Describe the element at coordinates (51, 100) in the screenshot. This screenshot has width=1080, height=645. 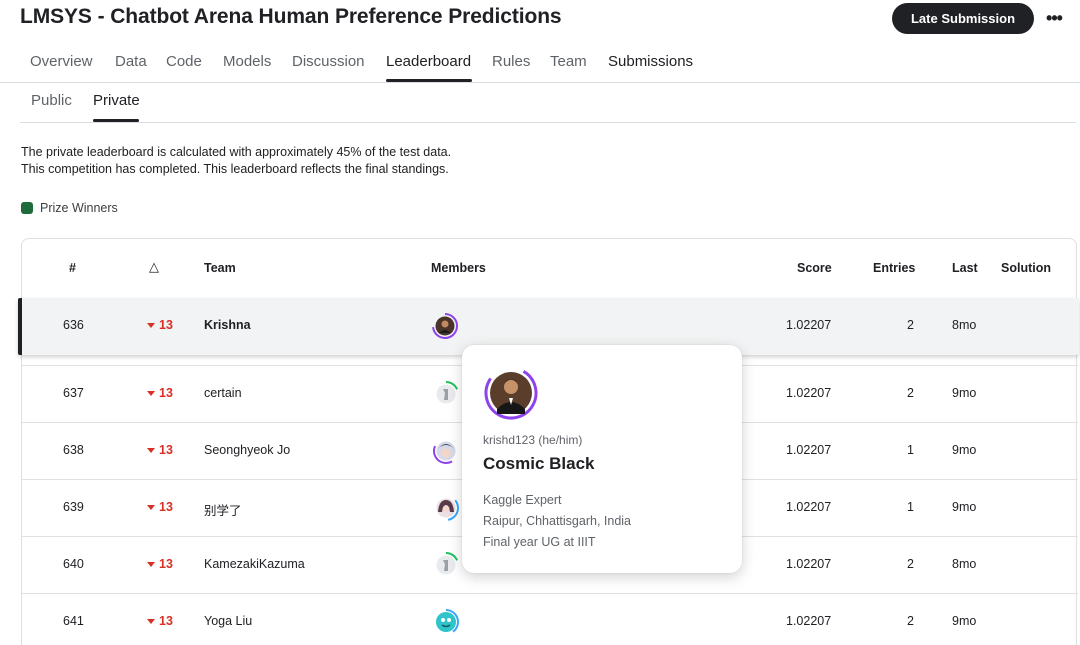
I see `subtab-public: Public` at that location.